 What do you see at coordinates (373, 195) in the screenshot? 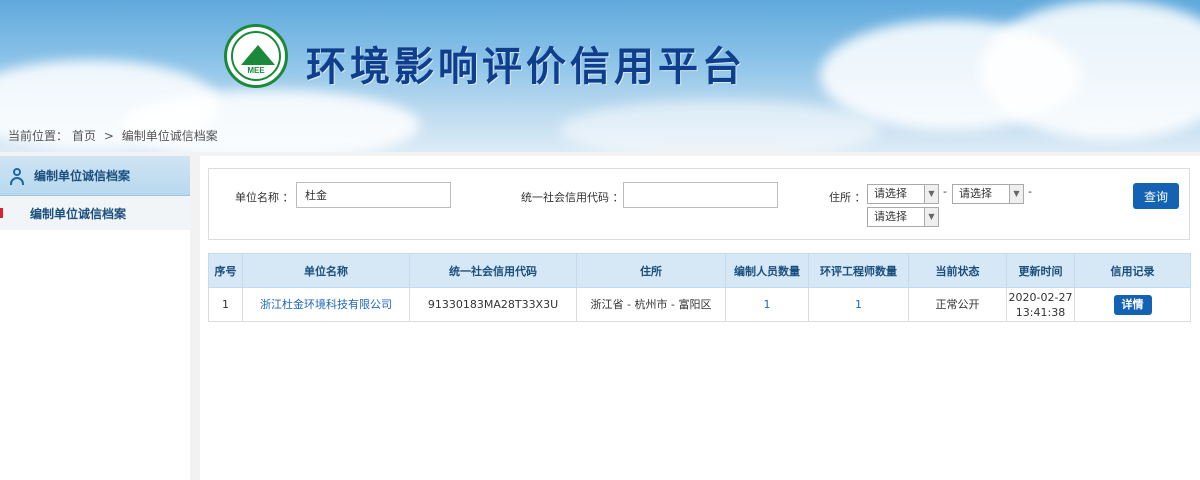
I see `unit-name-input` at bounding box center [373, 195].